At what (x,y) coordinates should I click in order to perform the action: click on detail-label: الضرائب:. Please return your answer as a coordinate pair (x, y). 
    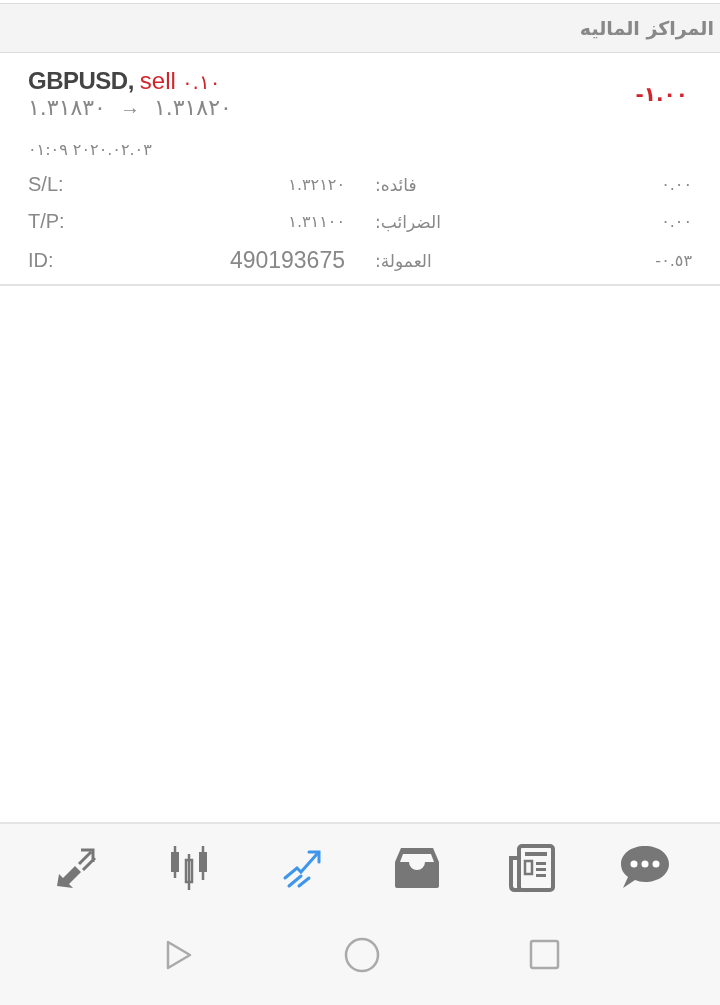
    Looking at the image, I should click on (408, 221).